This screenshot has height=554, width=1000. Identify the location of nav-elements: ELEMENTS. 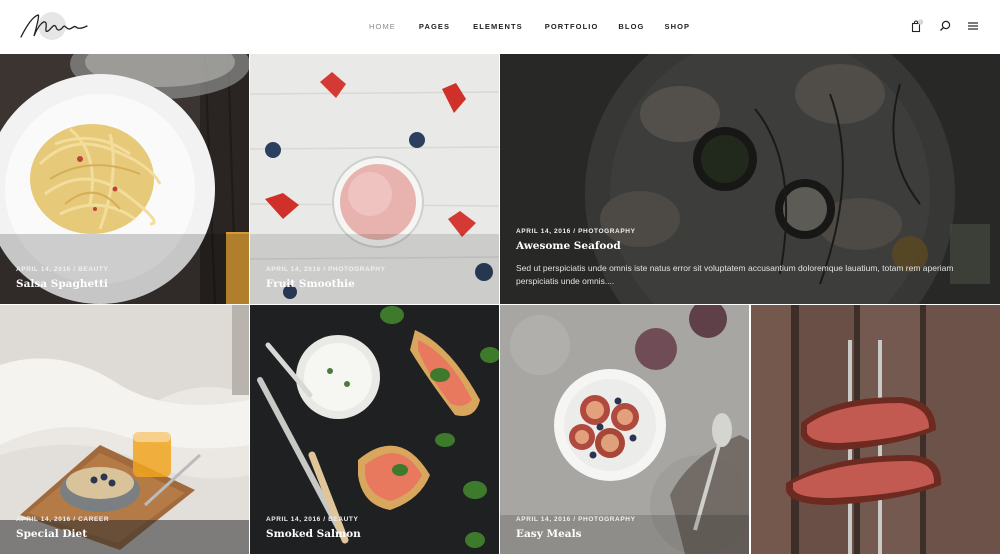
(498, 26).